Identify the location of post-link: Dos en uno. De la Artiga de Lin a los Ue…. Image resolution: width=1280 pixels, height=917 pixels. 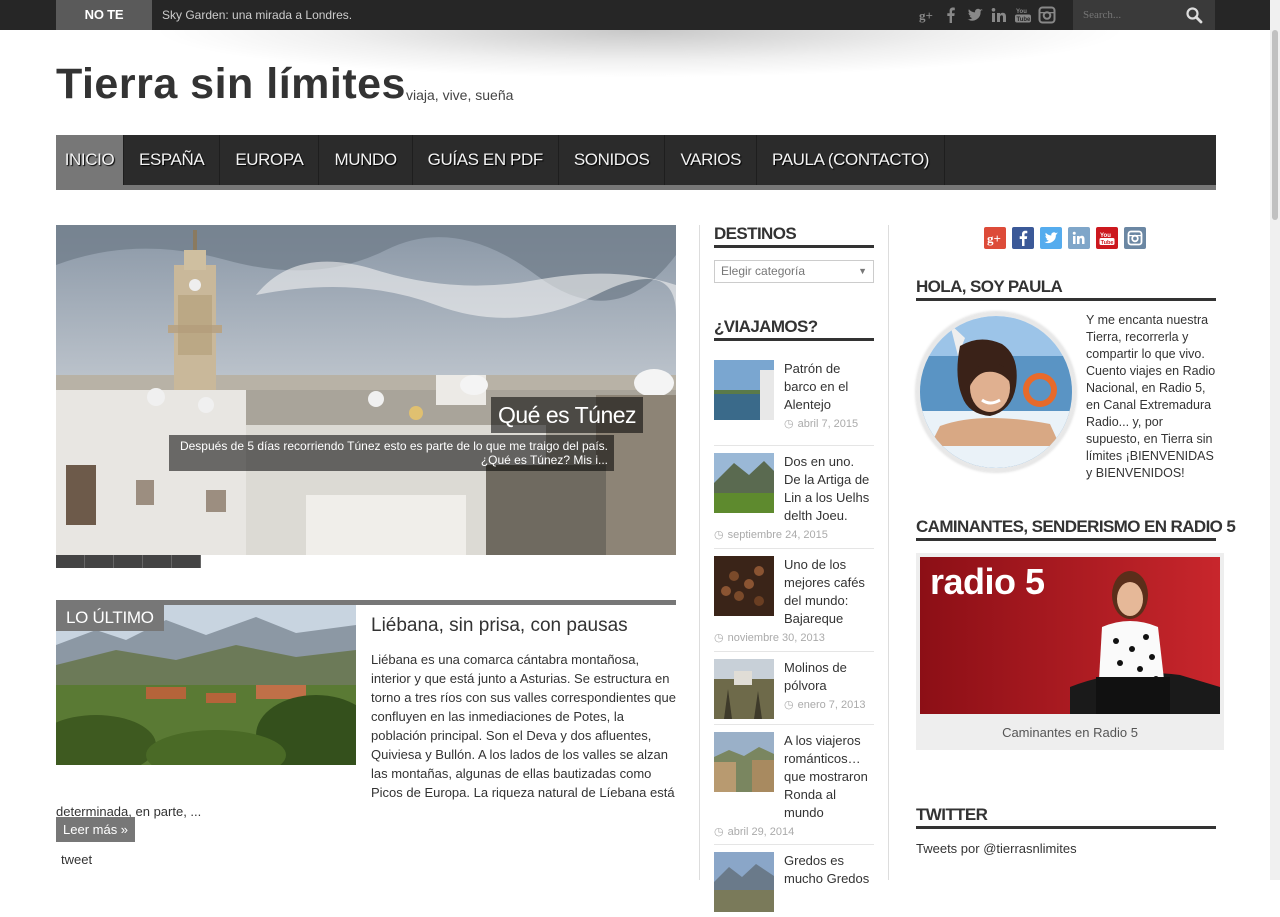
(829, 489).